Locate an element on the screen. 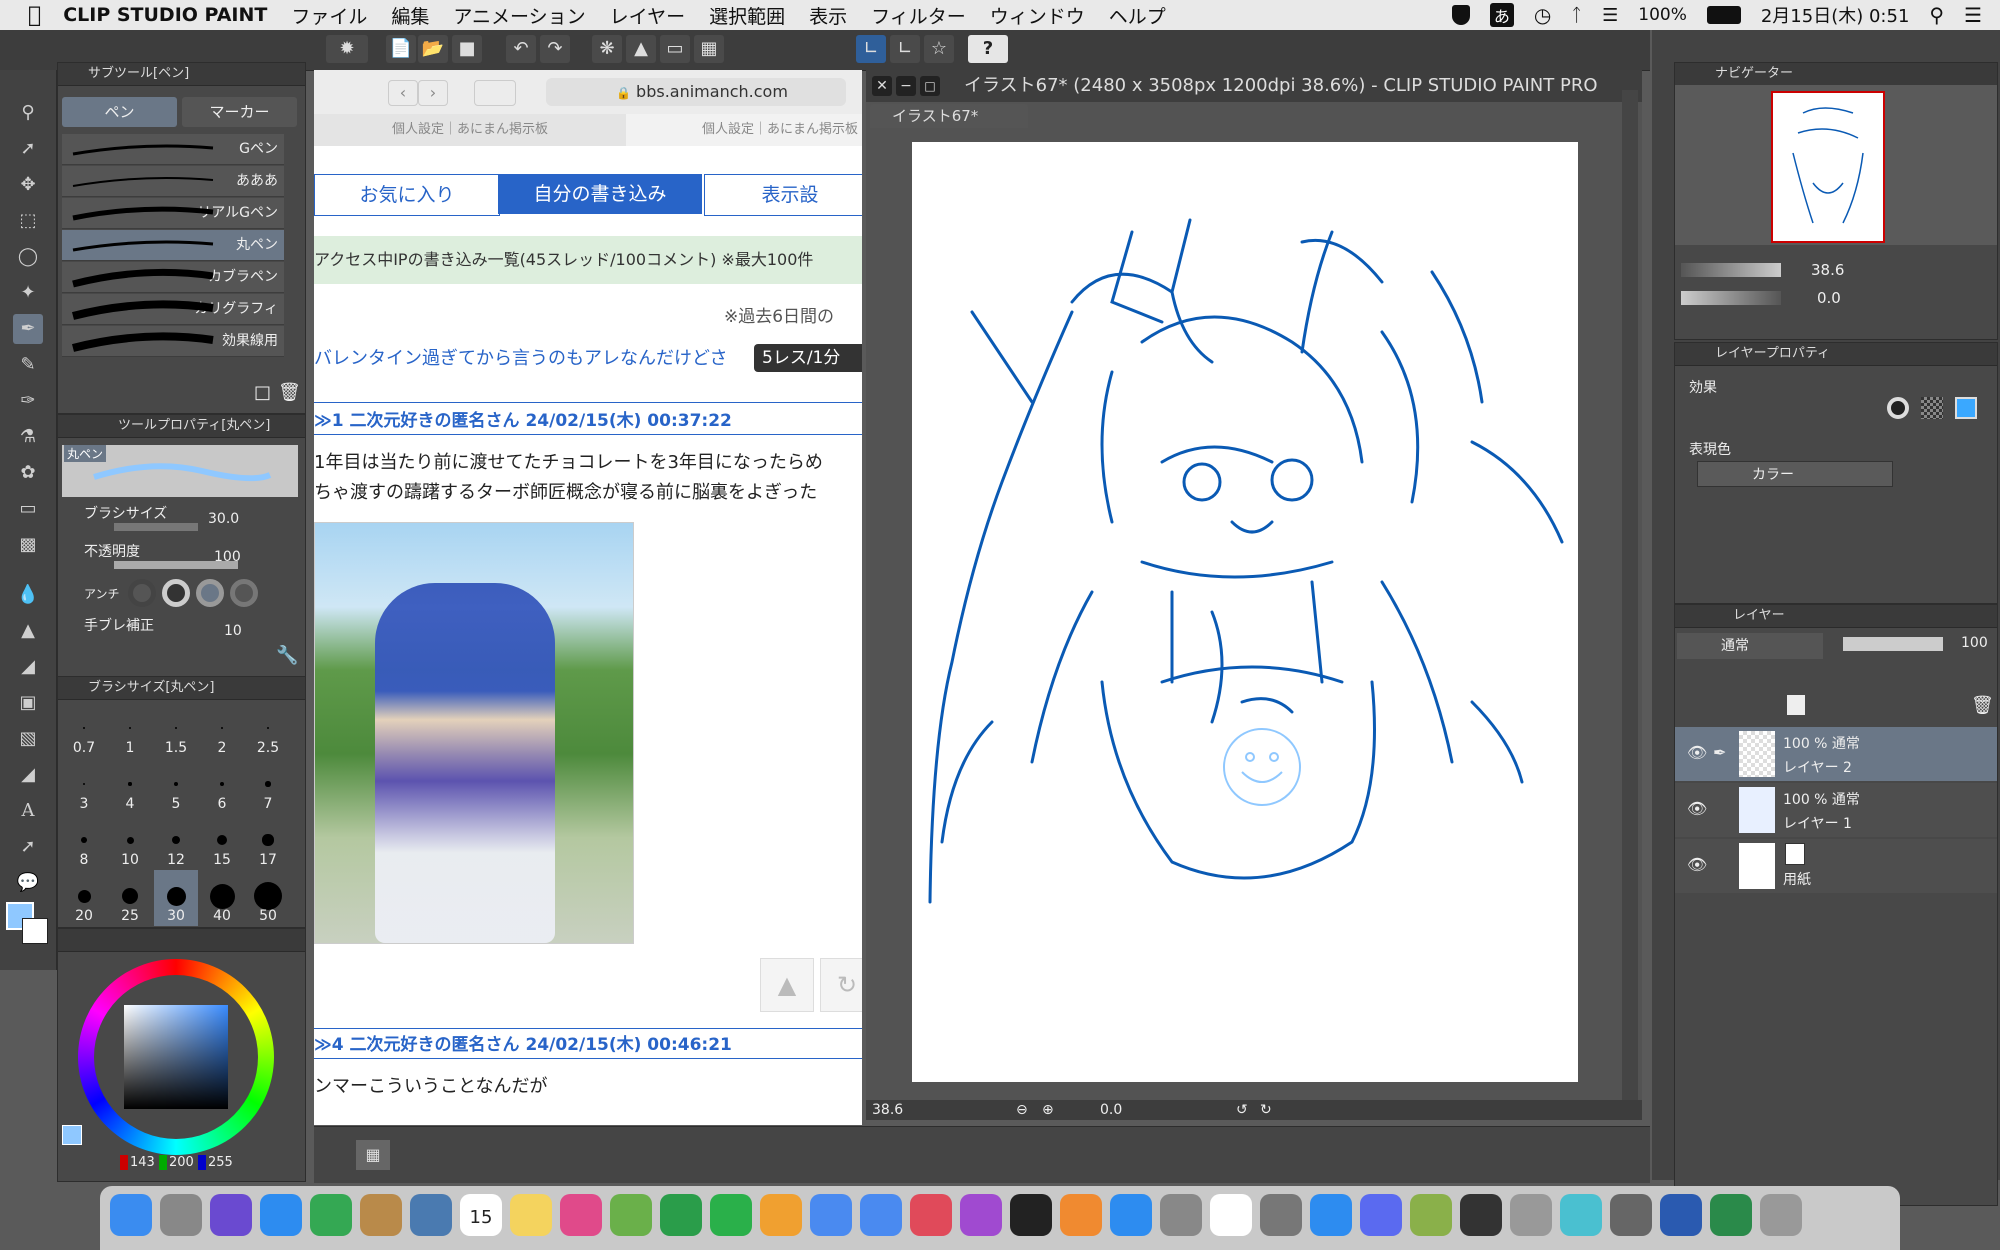 The height and width of the screenshot is (1250, 2000). post1-image is located at coordinates (474, 733).